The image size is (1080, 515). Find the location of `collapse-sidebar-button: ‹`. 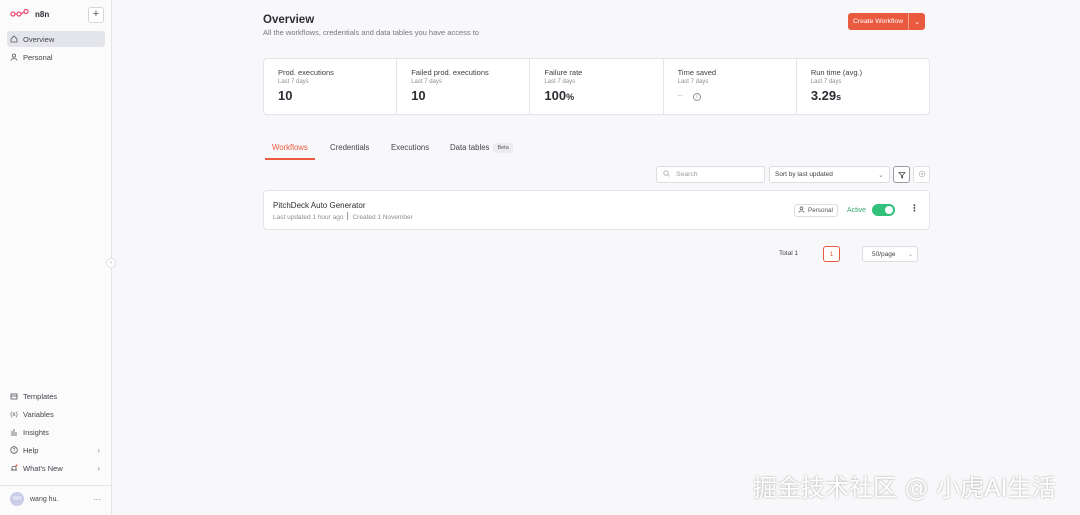

collapse-sidebar-button: ‹ is located at coordinates (111, 263).